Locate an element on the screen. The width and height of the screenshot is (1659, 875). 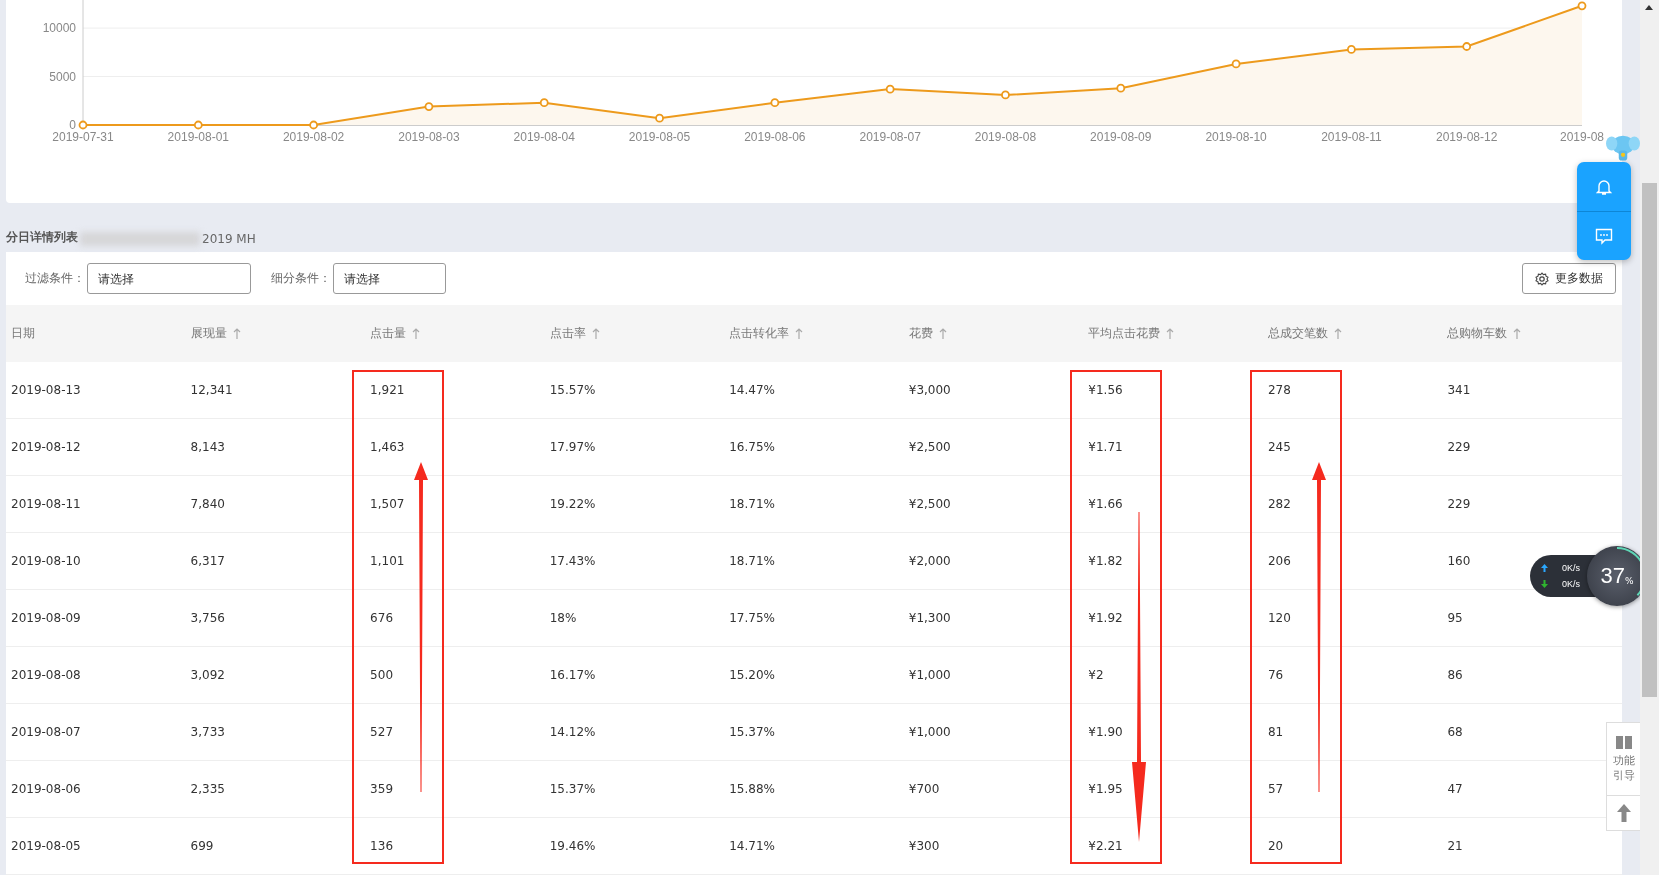
table-cell: 359 is located at coordinates (381, 789).